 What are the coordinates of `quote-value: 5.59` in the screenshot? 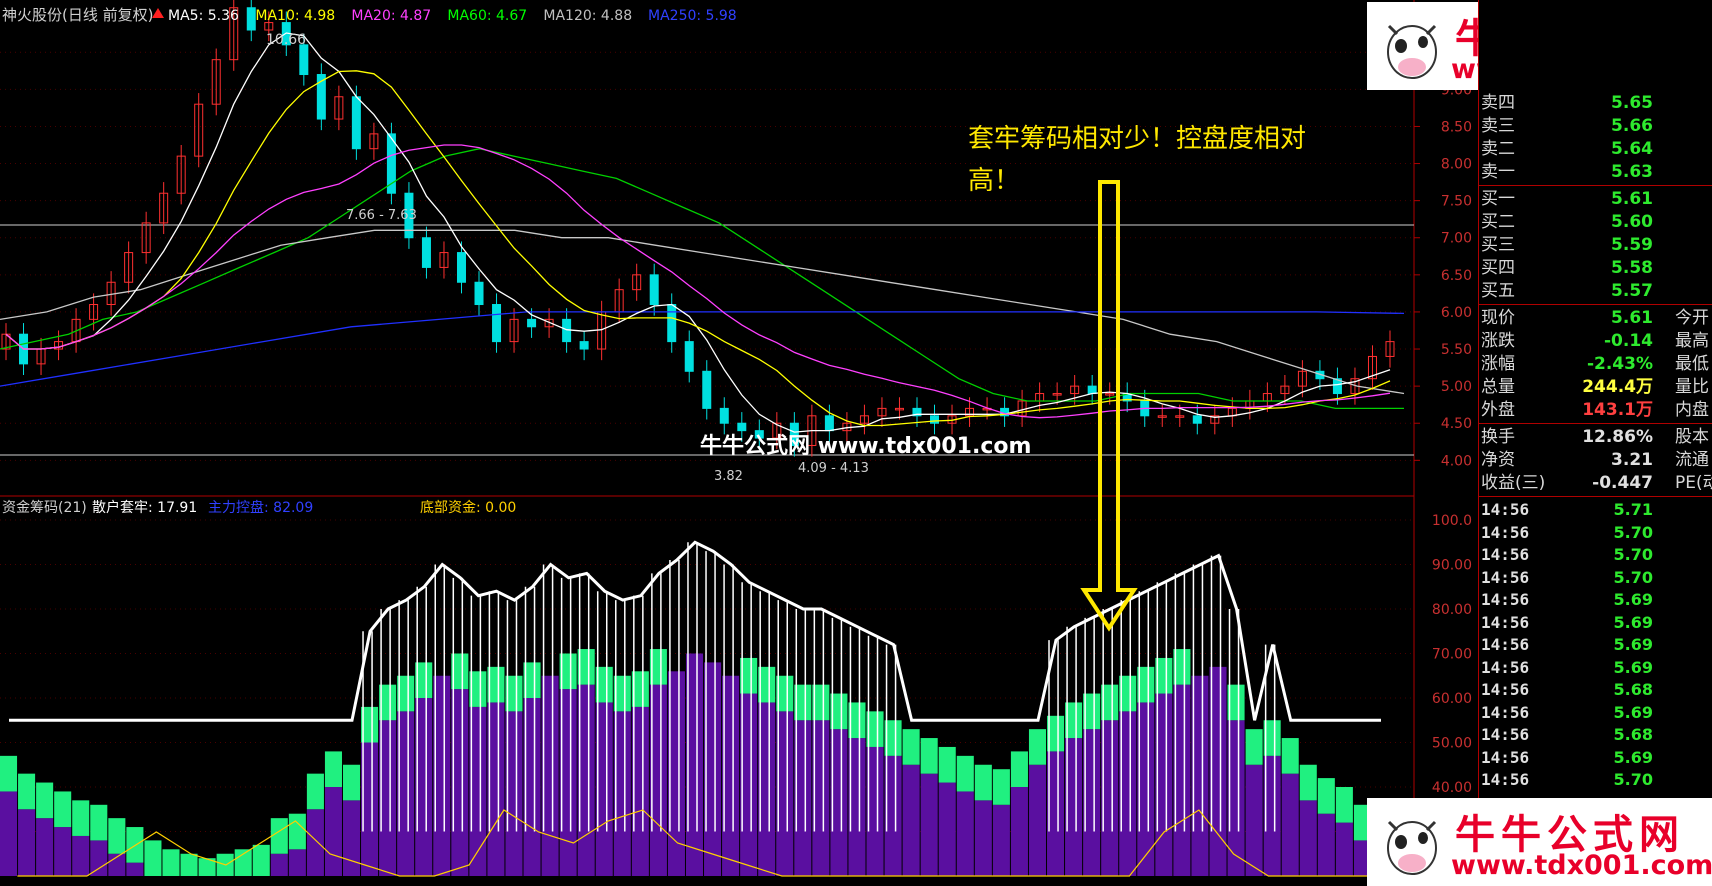 It's located at (1632, 245).